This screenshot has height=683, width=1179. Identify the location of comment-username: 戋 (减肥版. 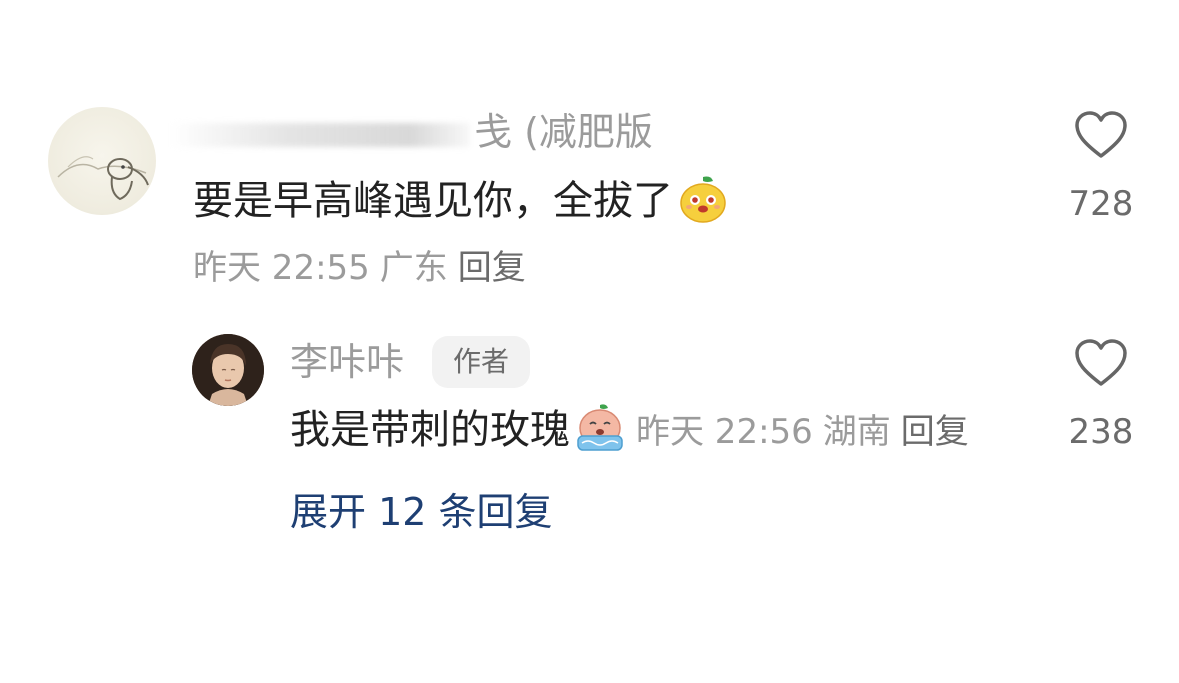
(420, 132).